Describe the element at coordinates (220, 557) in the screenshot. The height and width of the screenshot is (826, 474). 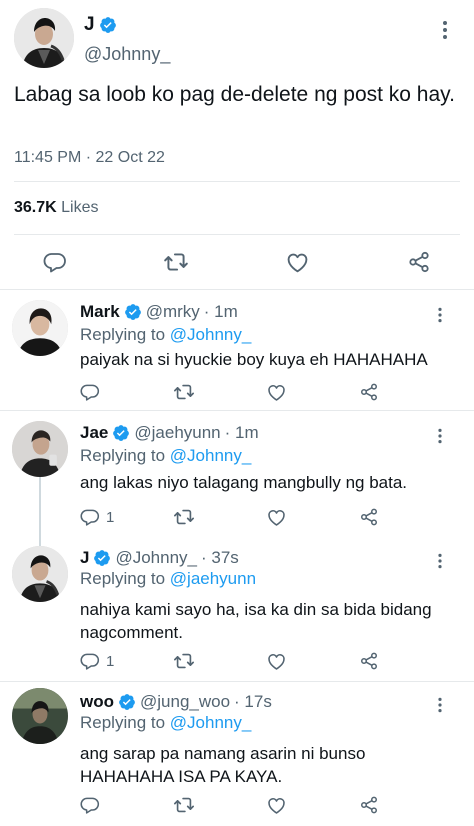
I see `reply-time: · 37s` at that location.